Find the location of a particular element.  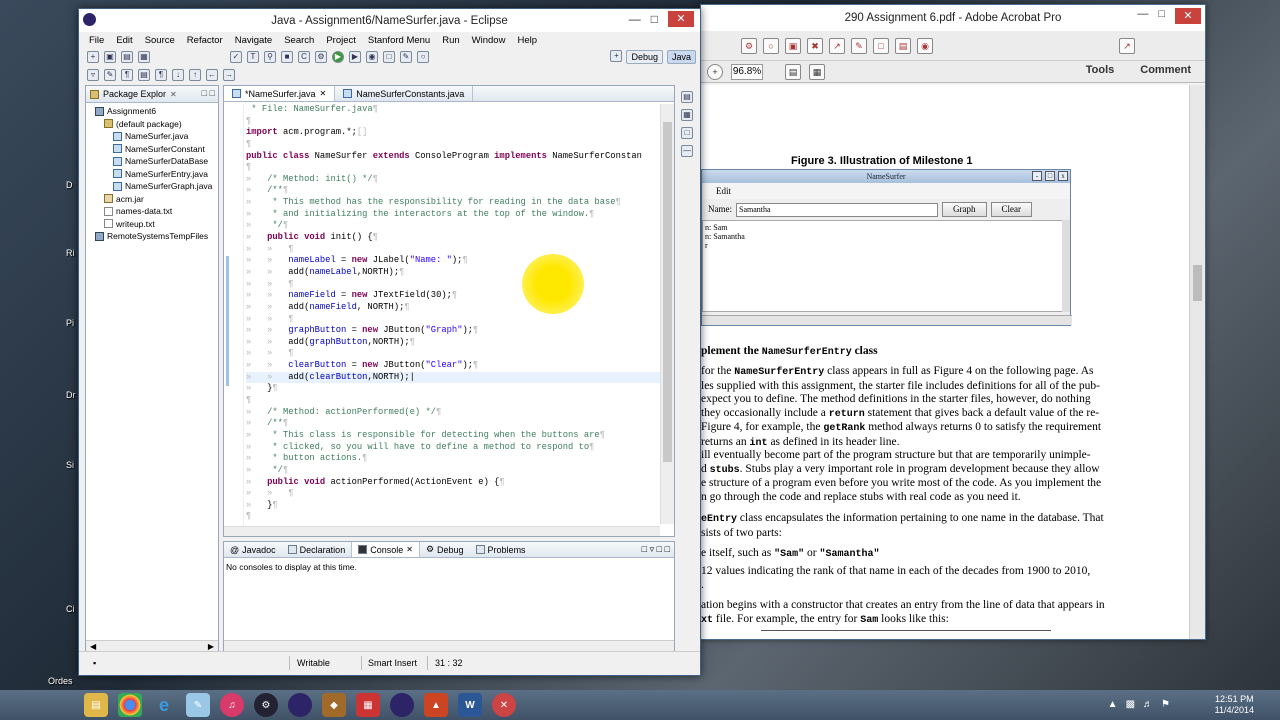

flag-icon: ⚑ is located at coordinates (1165, 704).